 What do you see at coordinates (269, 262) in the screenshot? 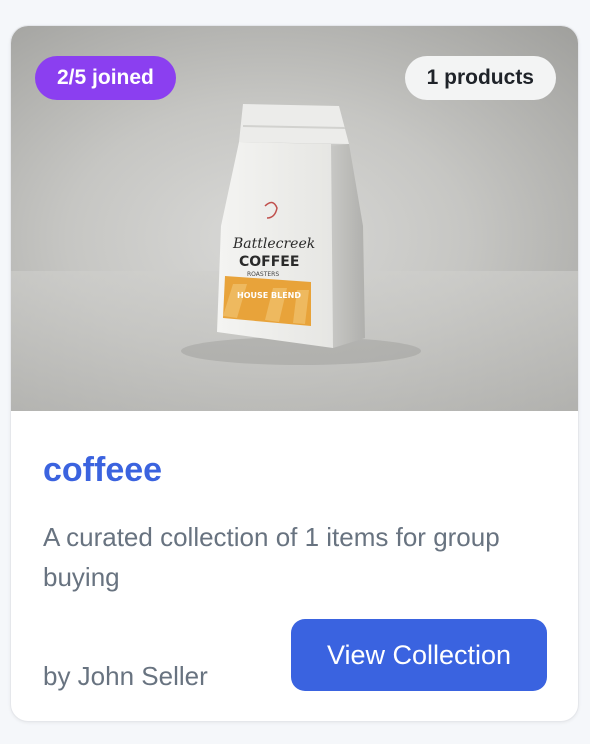
I see `bag-name-text: COFFEE` at bounding box center [269, 262].